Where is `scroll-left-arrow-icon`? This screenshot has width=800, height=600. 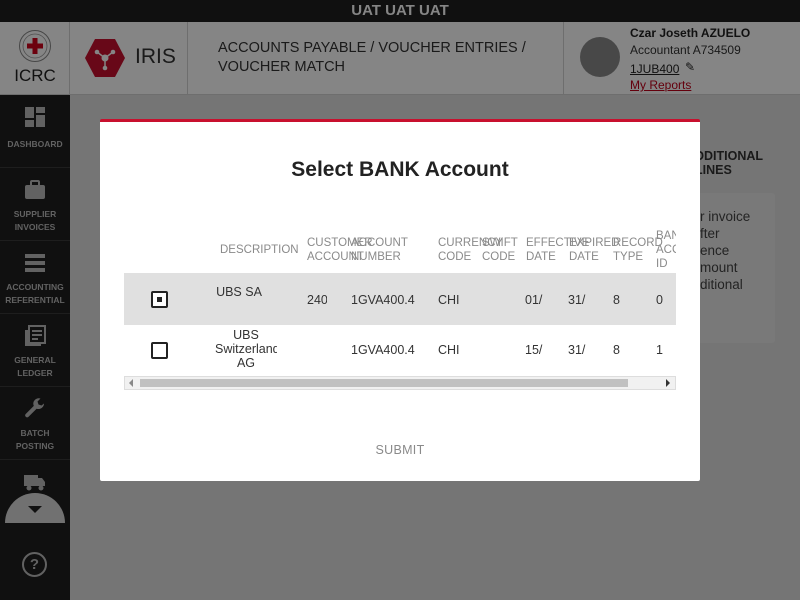
scroll-left-arrow-icon is located at coordinates (131, 383).